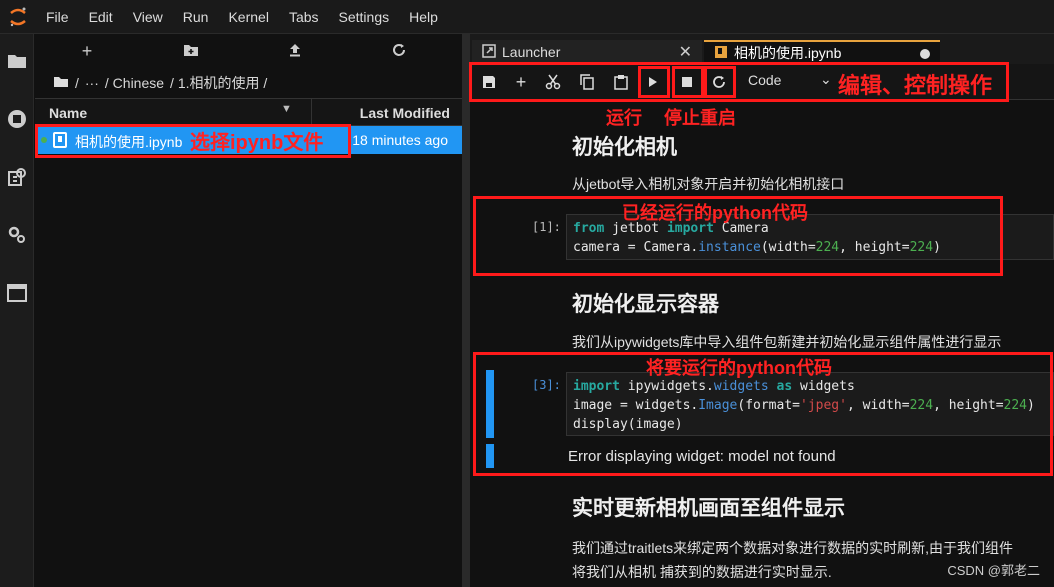 The image size is (1054, 587). What do you see at coordinates (304, 17) in the screenshot?
I see `menu-tabs: Tabs` at bounding box center [304, 17].